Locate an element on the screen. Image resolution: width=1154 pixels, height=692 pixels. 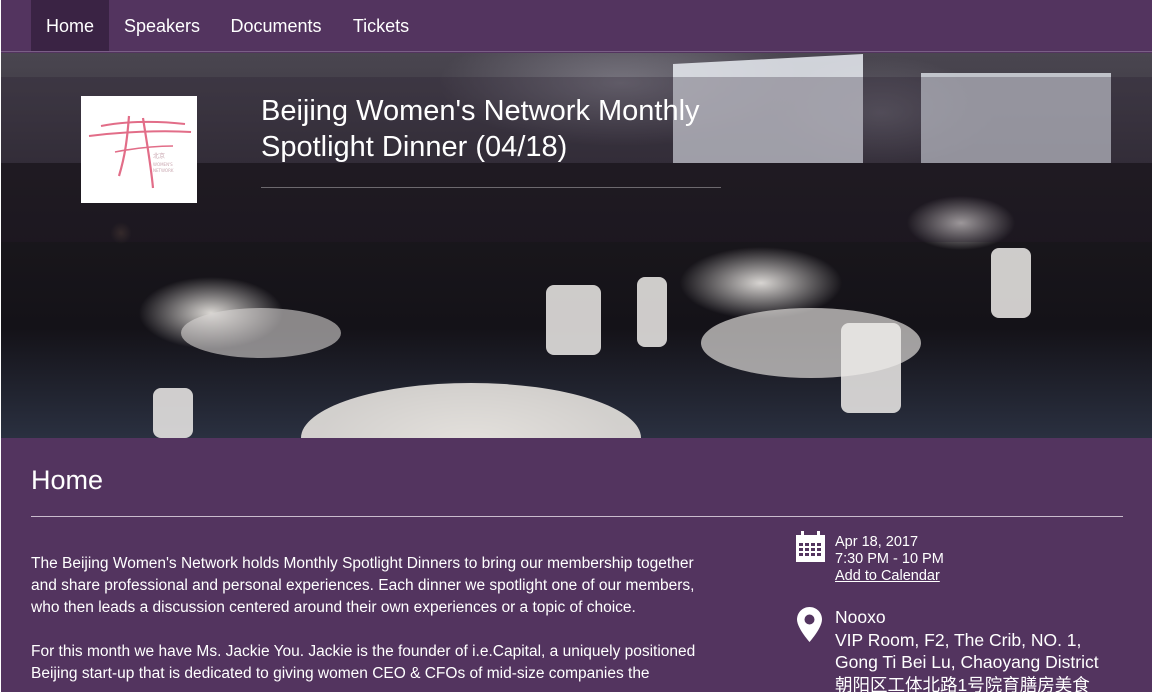
event-date: Apr 18, 2017 is located at coordinates (877, 542).